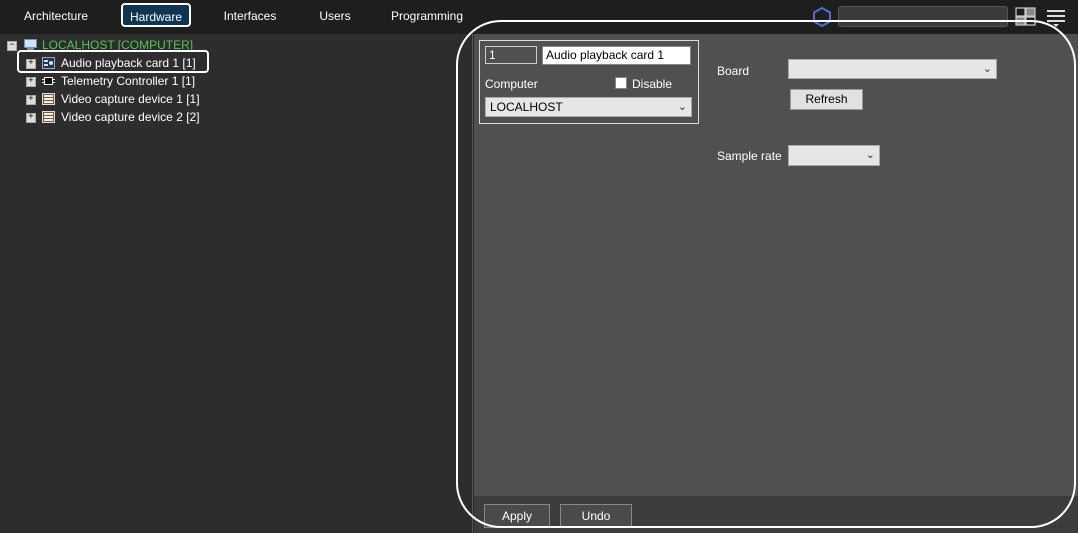 This screenshot has width=1078, height=533. I want to click on object-id-input: 1, so click(511, 55).